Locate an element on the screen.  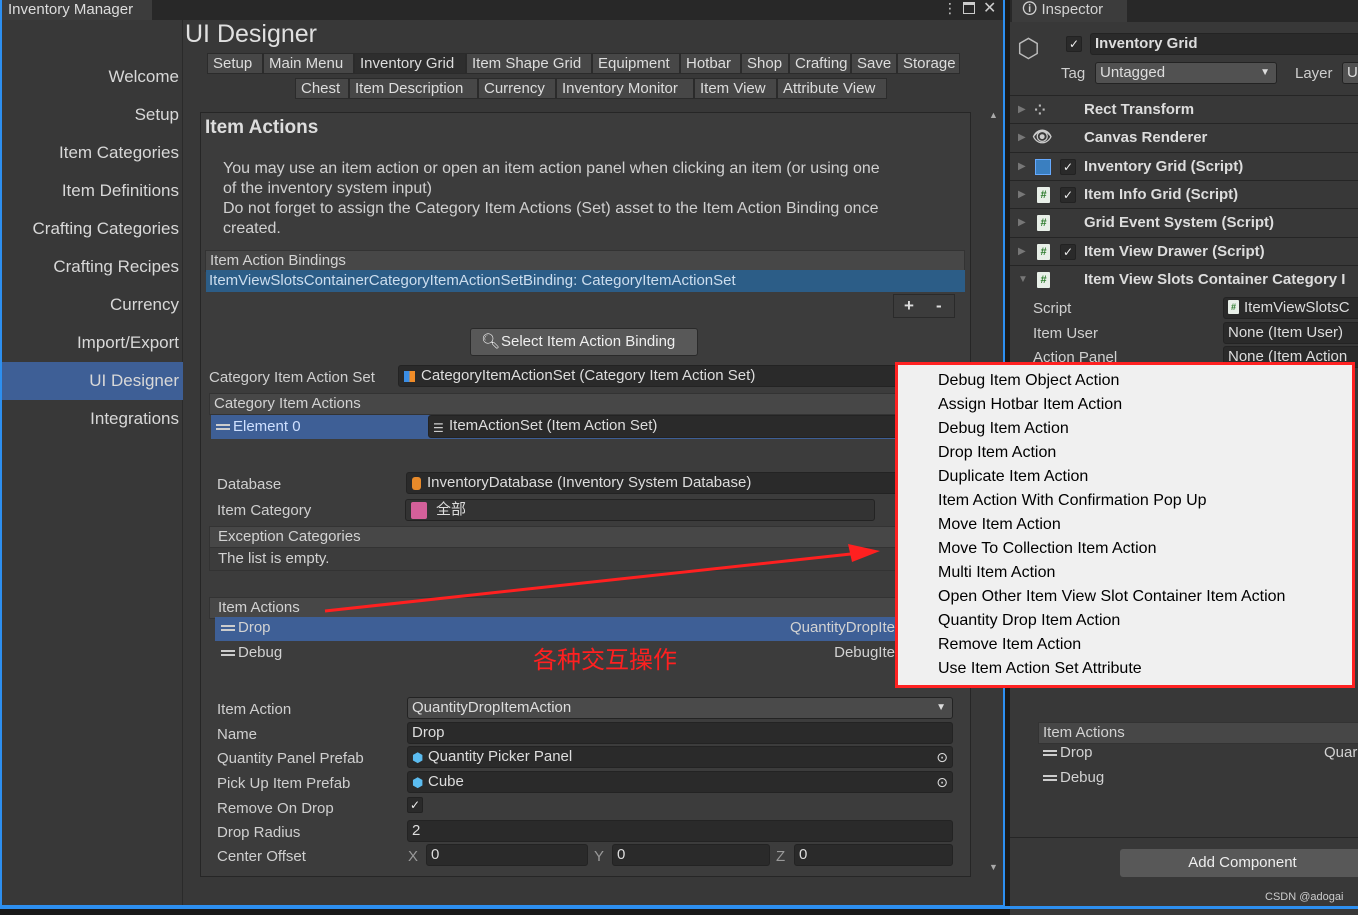
menu-item: Remove Item Action is located at coordinates (1009, 645).